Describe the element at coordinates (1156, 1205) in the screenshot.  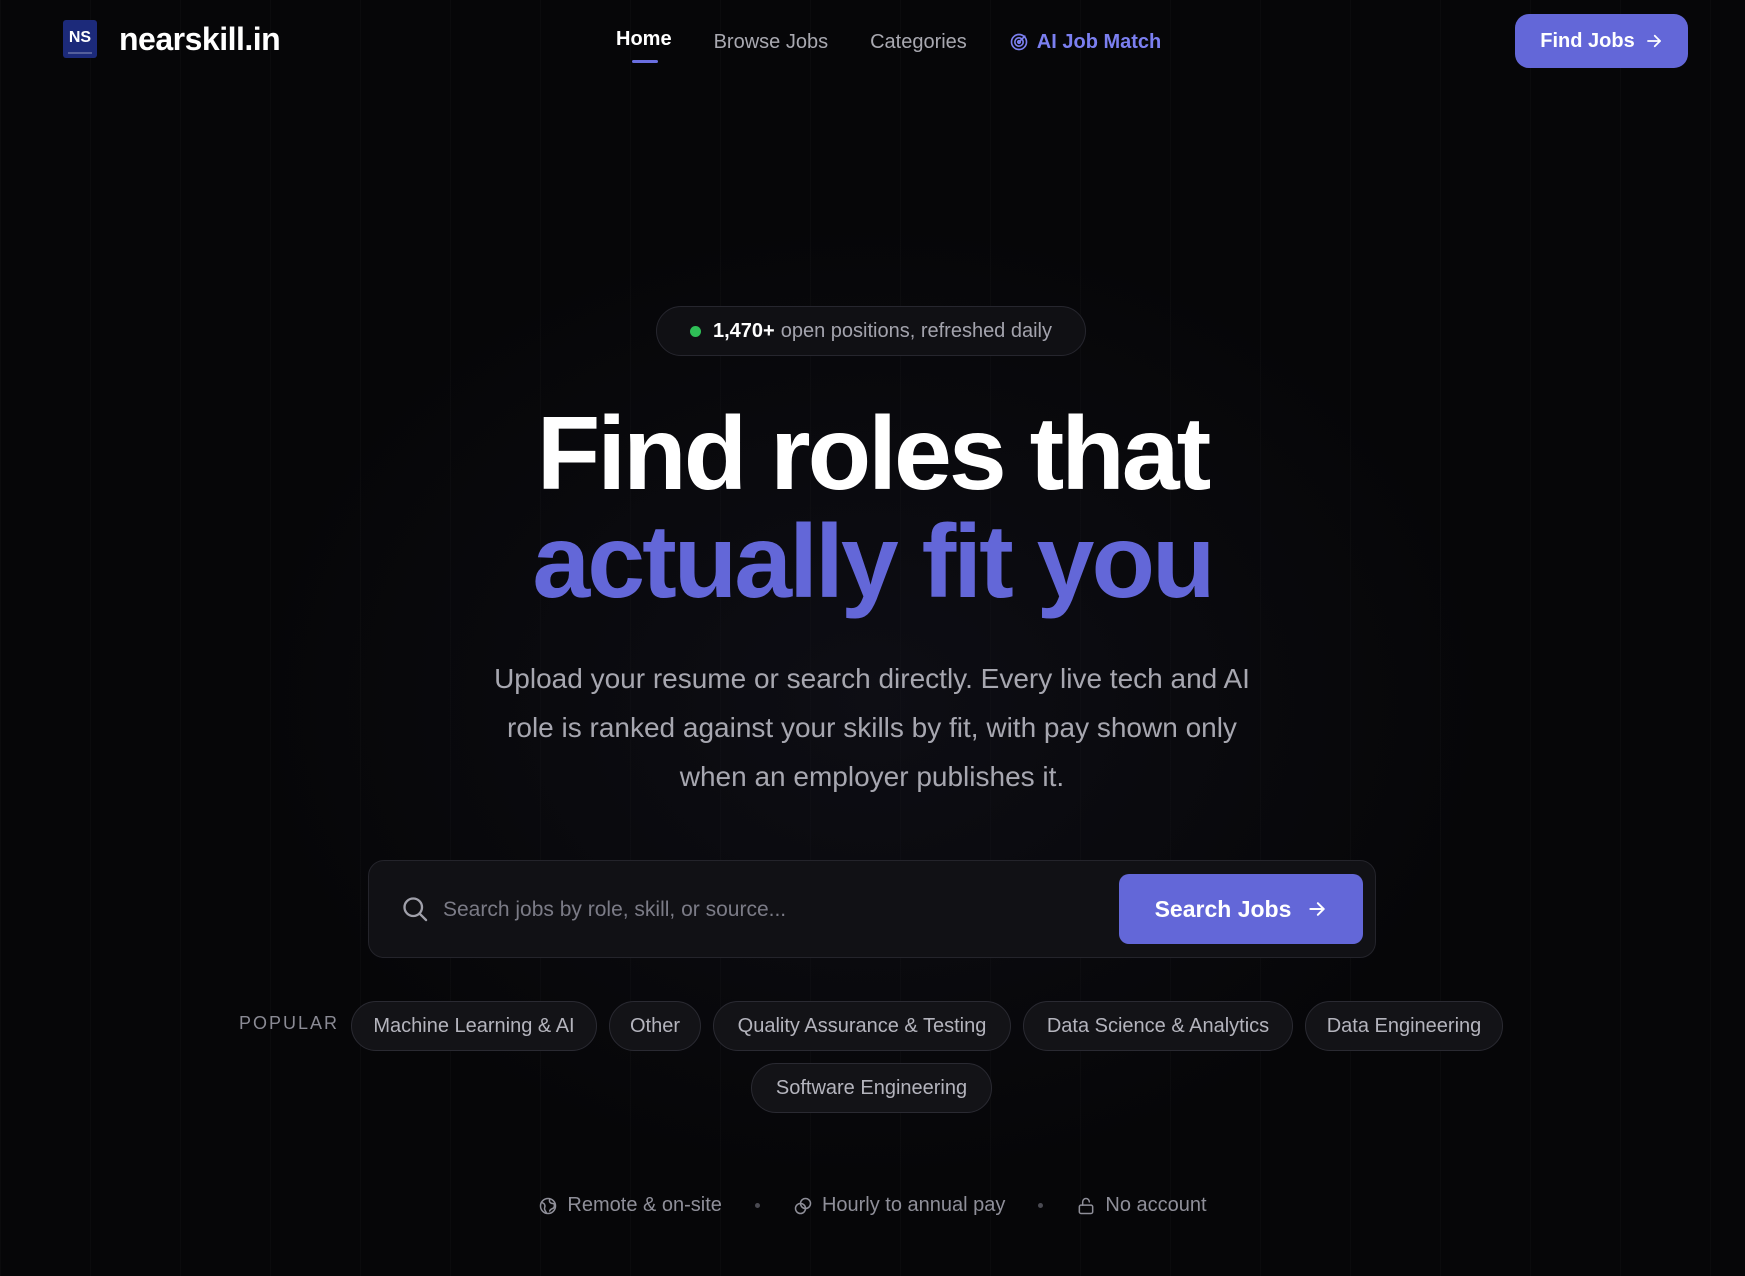
I see `feature-label: No account` at that location.